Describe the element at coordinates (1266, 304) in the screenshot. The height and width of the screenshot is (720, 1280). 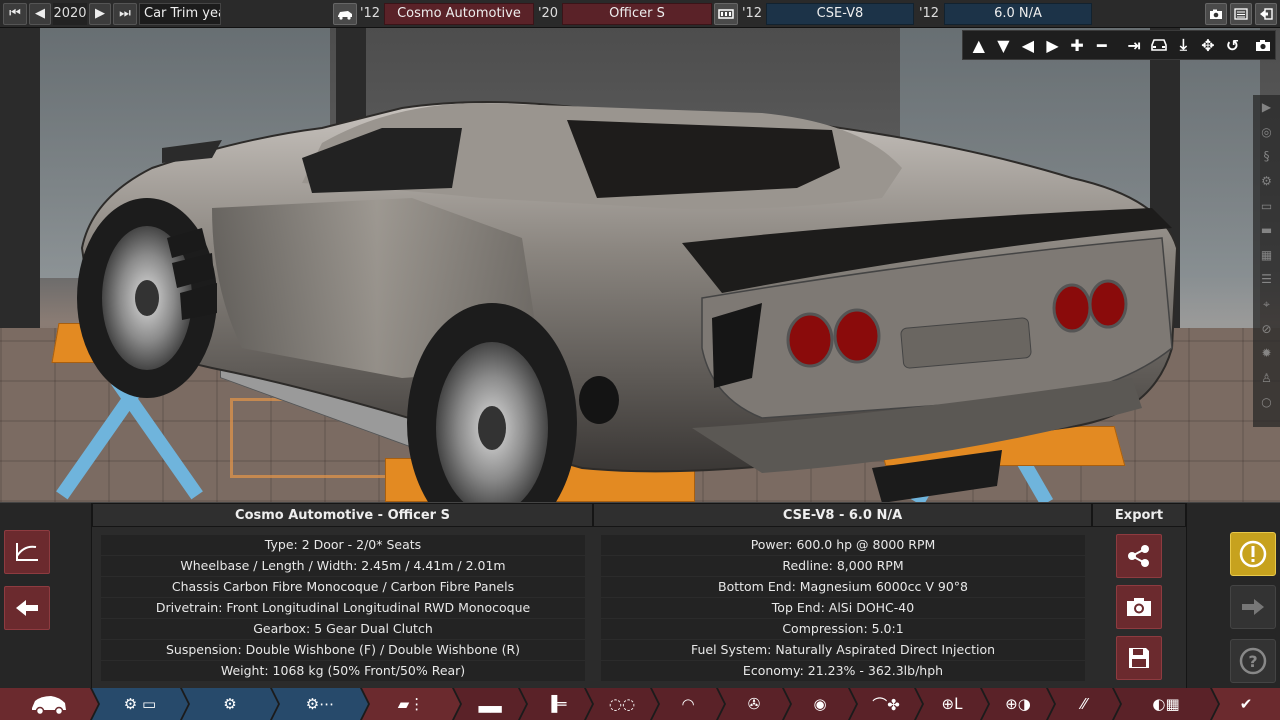
I see `lift-icon: ⌖` at that location.